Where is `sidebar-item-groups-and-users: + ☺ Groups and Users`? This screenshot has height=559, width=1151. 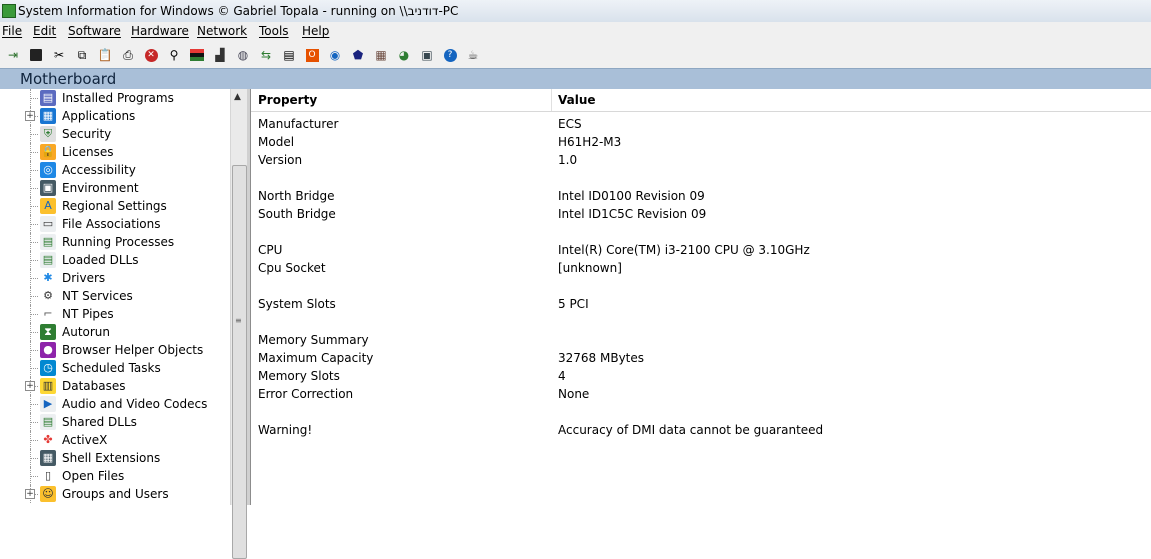
sidebar-item-groups-and-users: + ☺ Groups and Users is located at coordinates (114, 494).